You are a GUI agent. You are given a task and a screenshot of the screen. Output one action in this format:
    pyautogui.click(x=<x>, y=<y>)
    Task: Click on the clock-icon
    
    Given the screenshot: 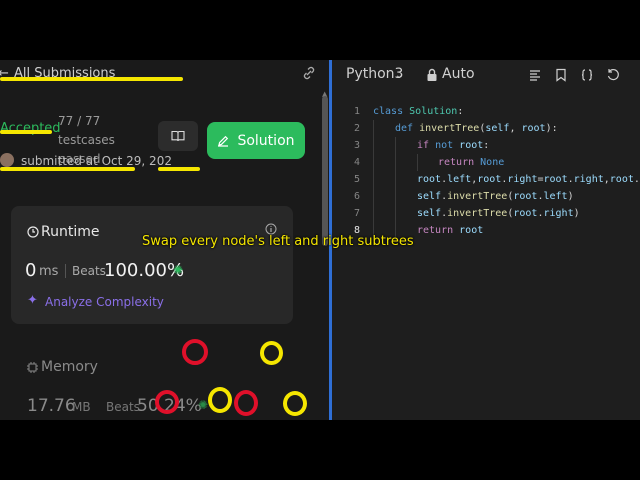 What is the action you would take?
    pyautogui.click(x=33, y=232)
    